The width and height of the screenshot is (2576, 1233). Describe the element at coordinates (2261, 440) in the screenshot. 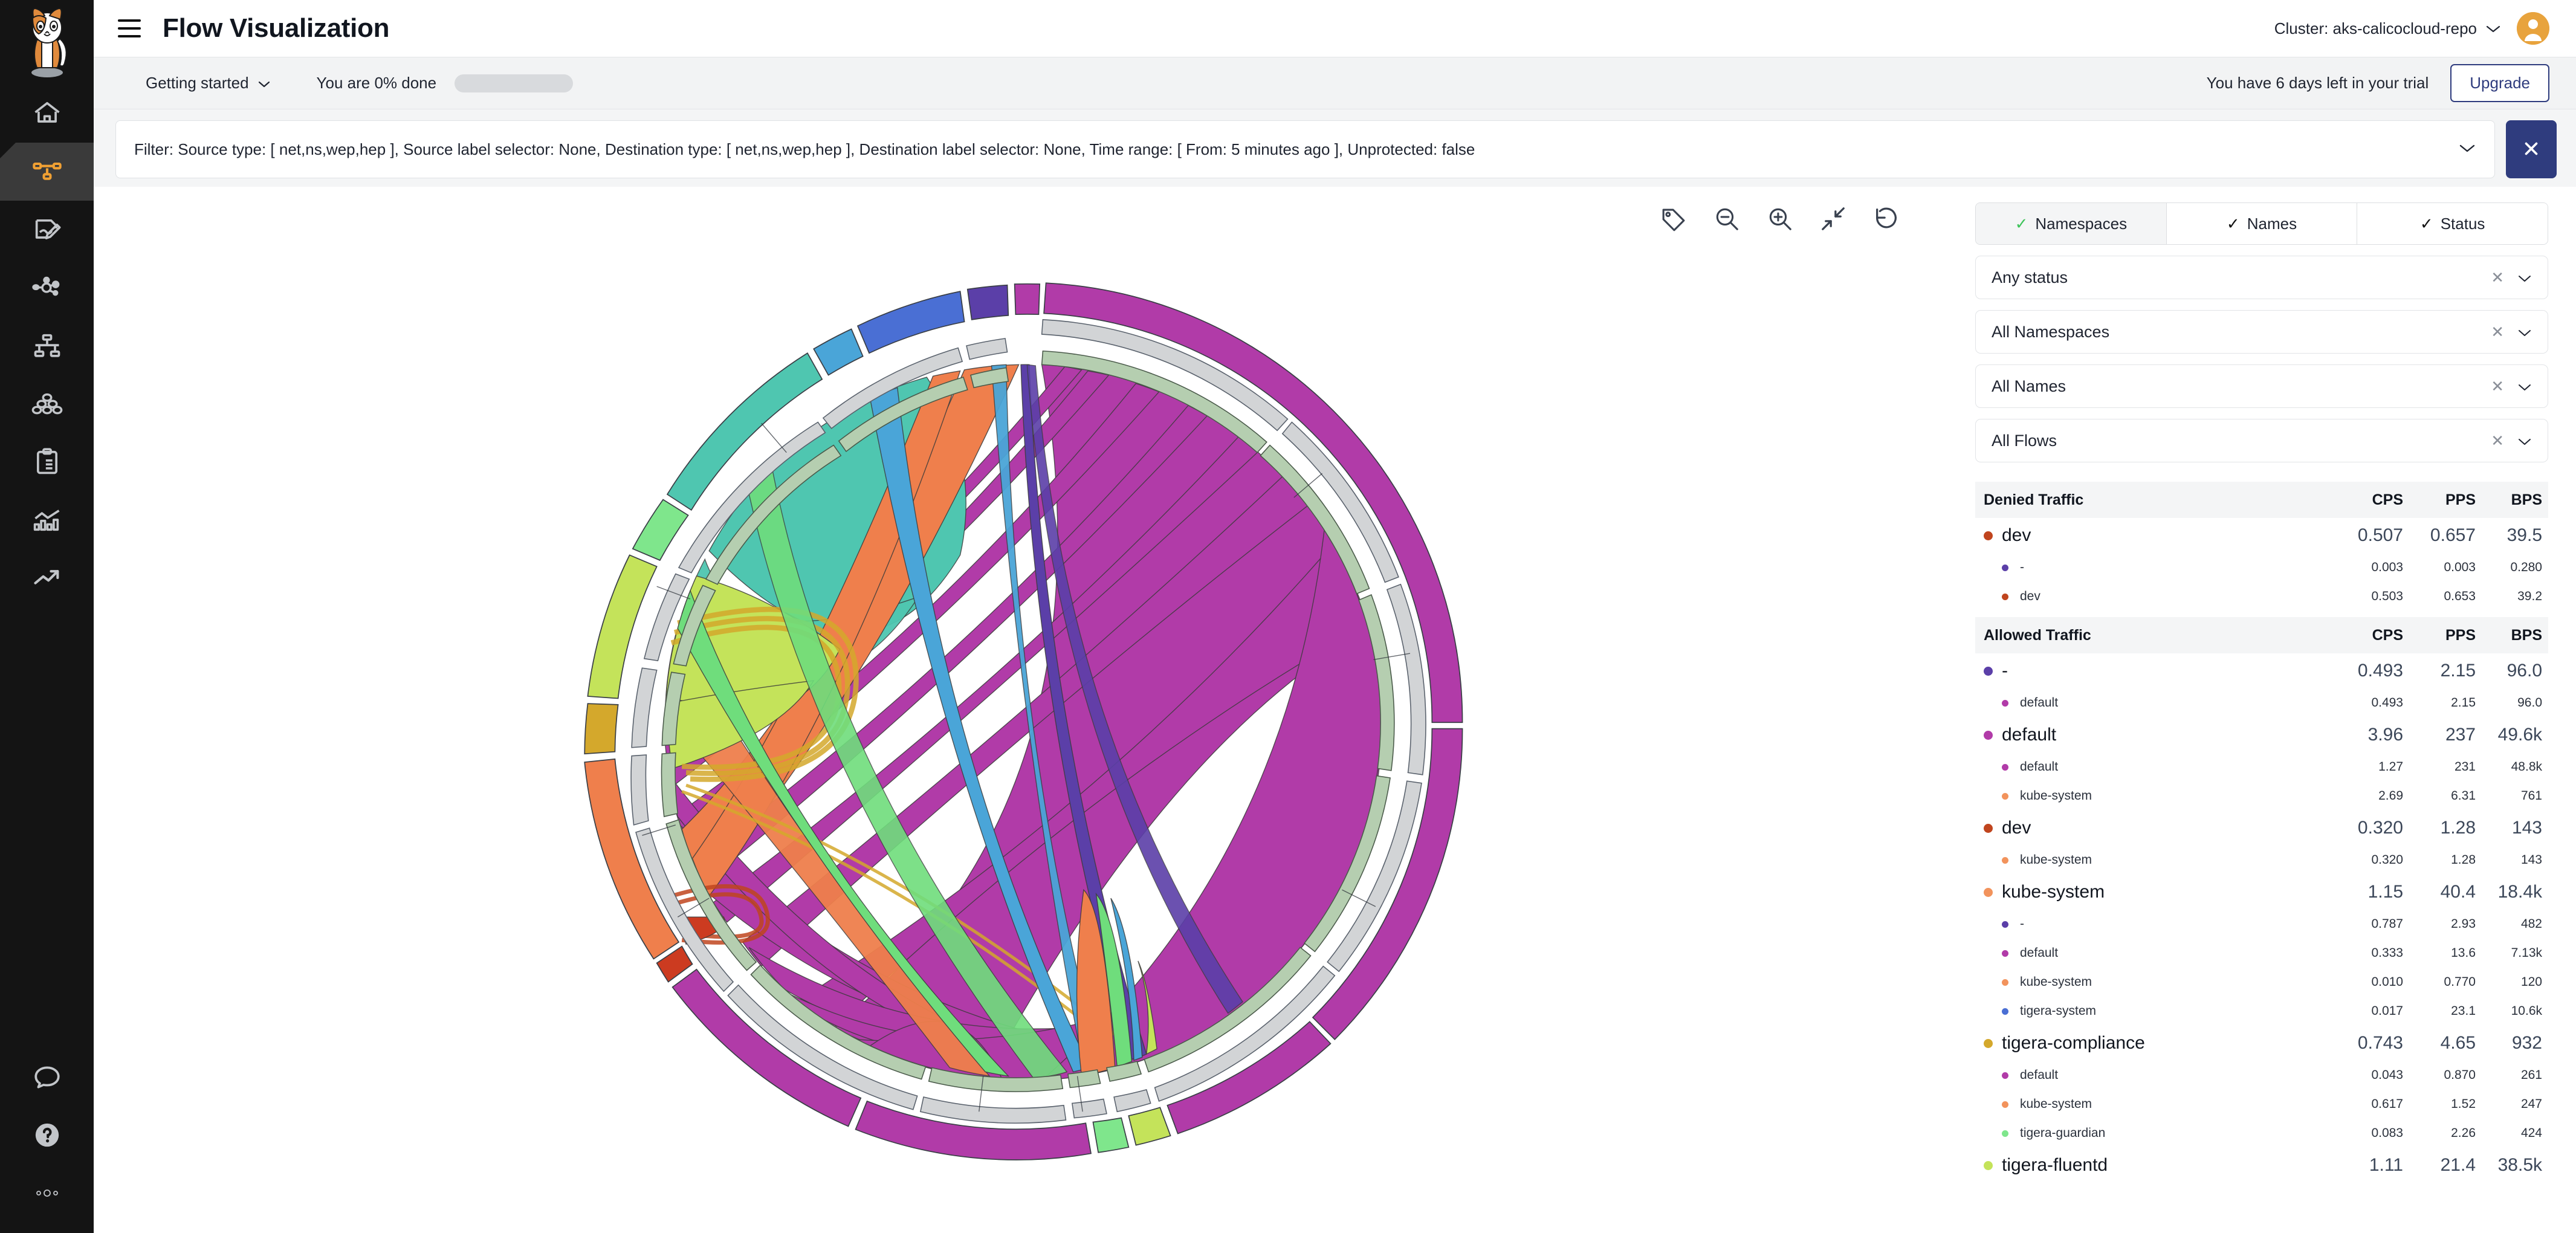

I see `flows-filter-select: All Flows ✕` at that location.